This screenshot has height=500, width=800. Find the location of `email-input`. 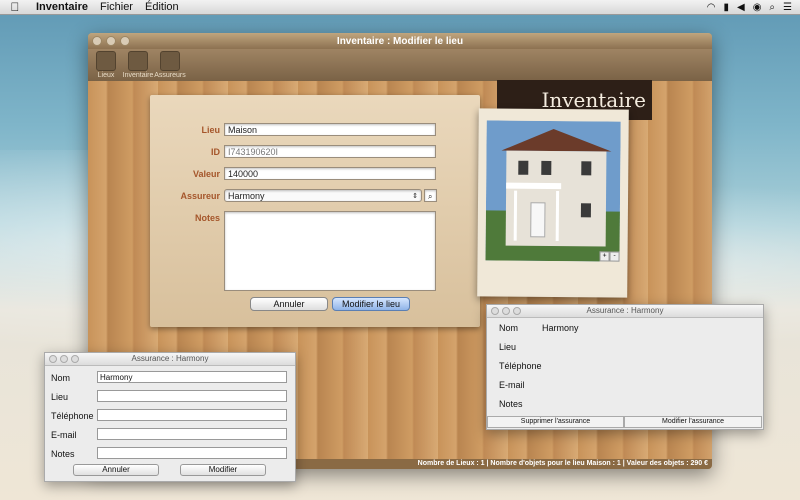

email-input is located at coordinates (192, 434).